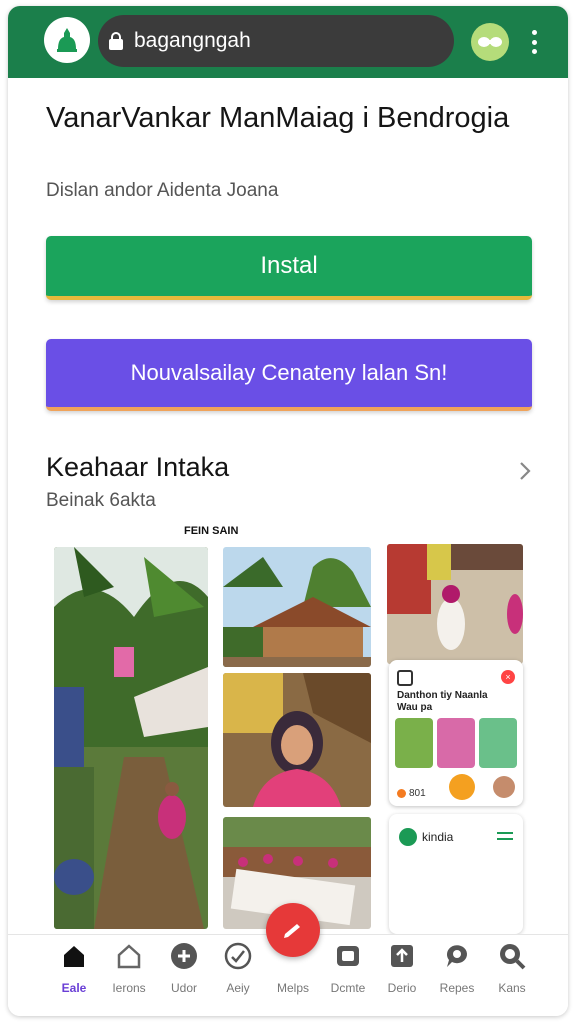  What do you see at coordinates (131, 738) in the screenshot?
I see `gallery-photo-village-path` at bounding box center [131, 738].